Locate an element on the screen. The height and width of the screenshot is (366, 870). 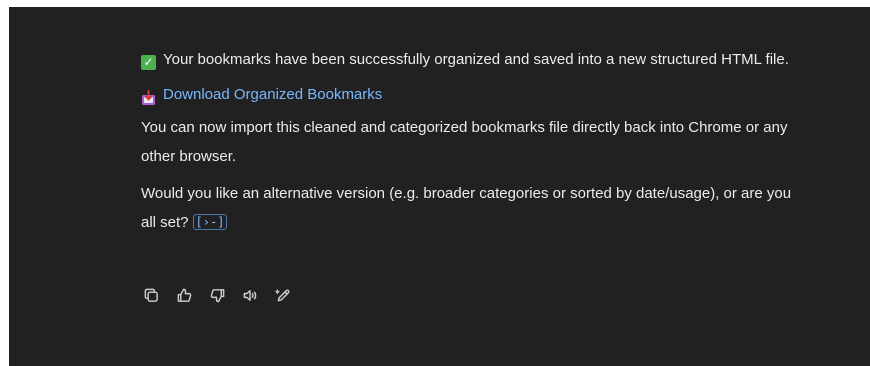
copy-button is located at coordinates (151, 295).